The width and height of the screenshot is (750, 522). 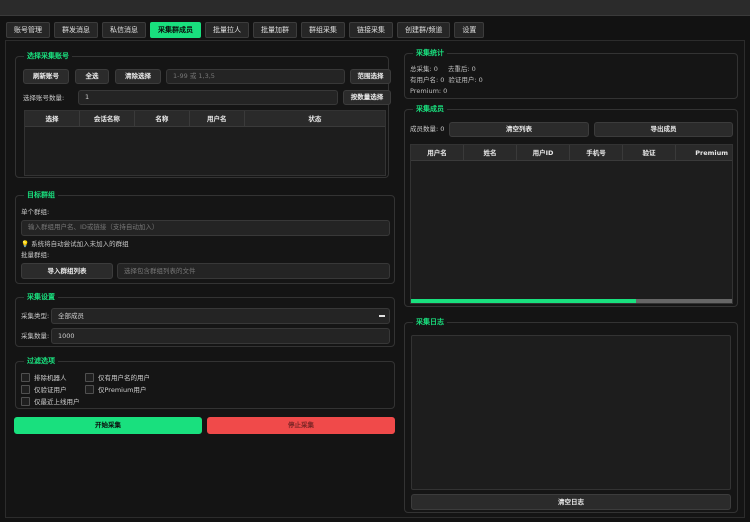 What do you see at coordinates (208, 97) in the screenshot?
I see `account-count-input: 1` at bounding box center [208, 97].